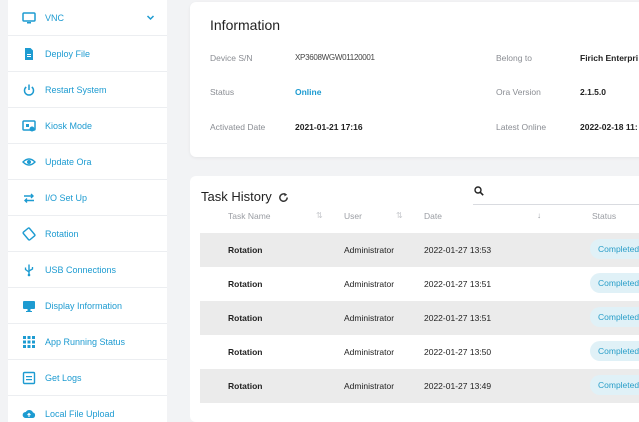 The image size is (639, 422). Describe the element at coordinates (84, 305) in the screenshot. I see `sidebar-item-label: Display Information` at that location.